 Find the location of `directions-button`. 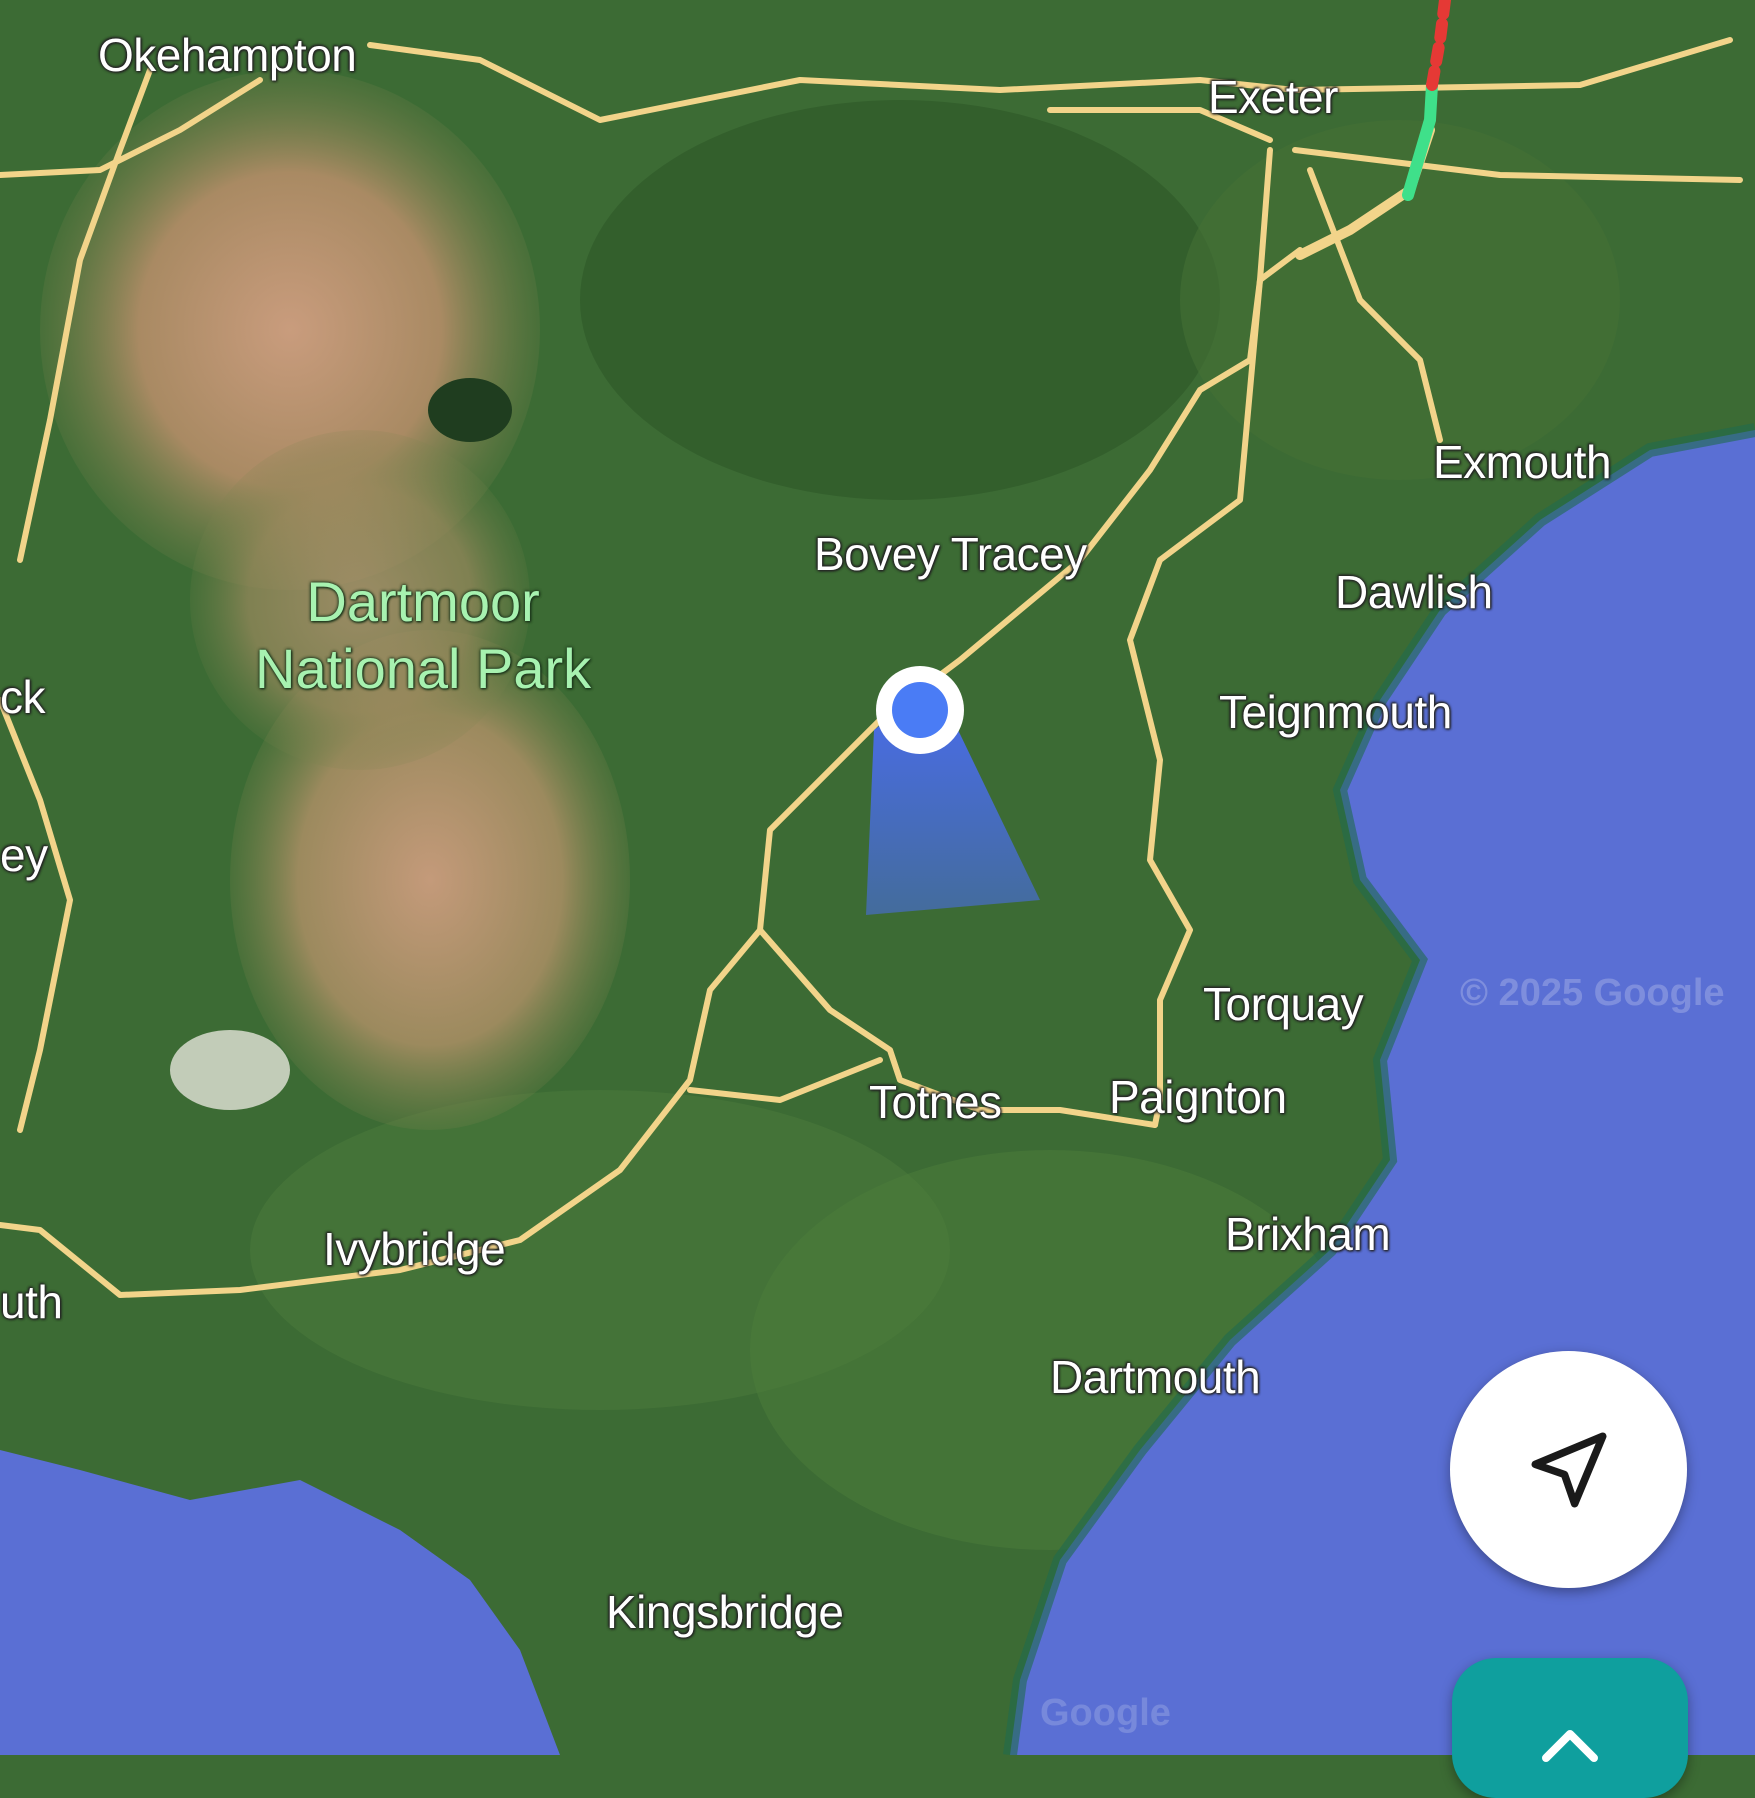

directions-button is located at coordinates (1570, 1728).